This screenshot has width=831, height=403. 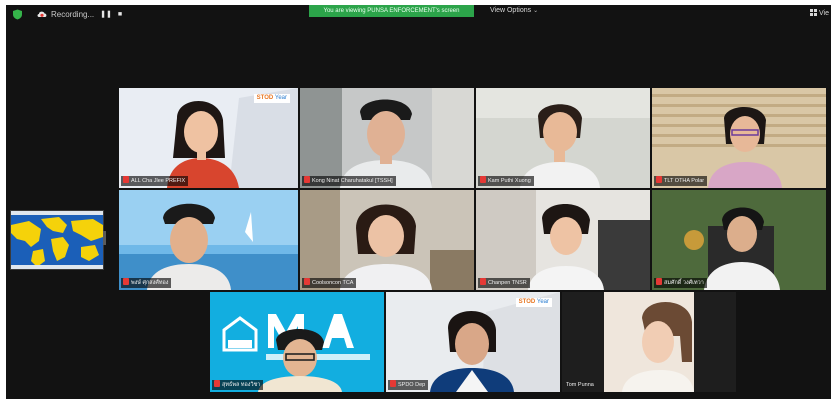 I want to click on video-tile: STOD Year ALL Cha Jlee PREFIX, so click(x=208, y=138).